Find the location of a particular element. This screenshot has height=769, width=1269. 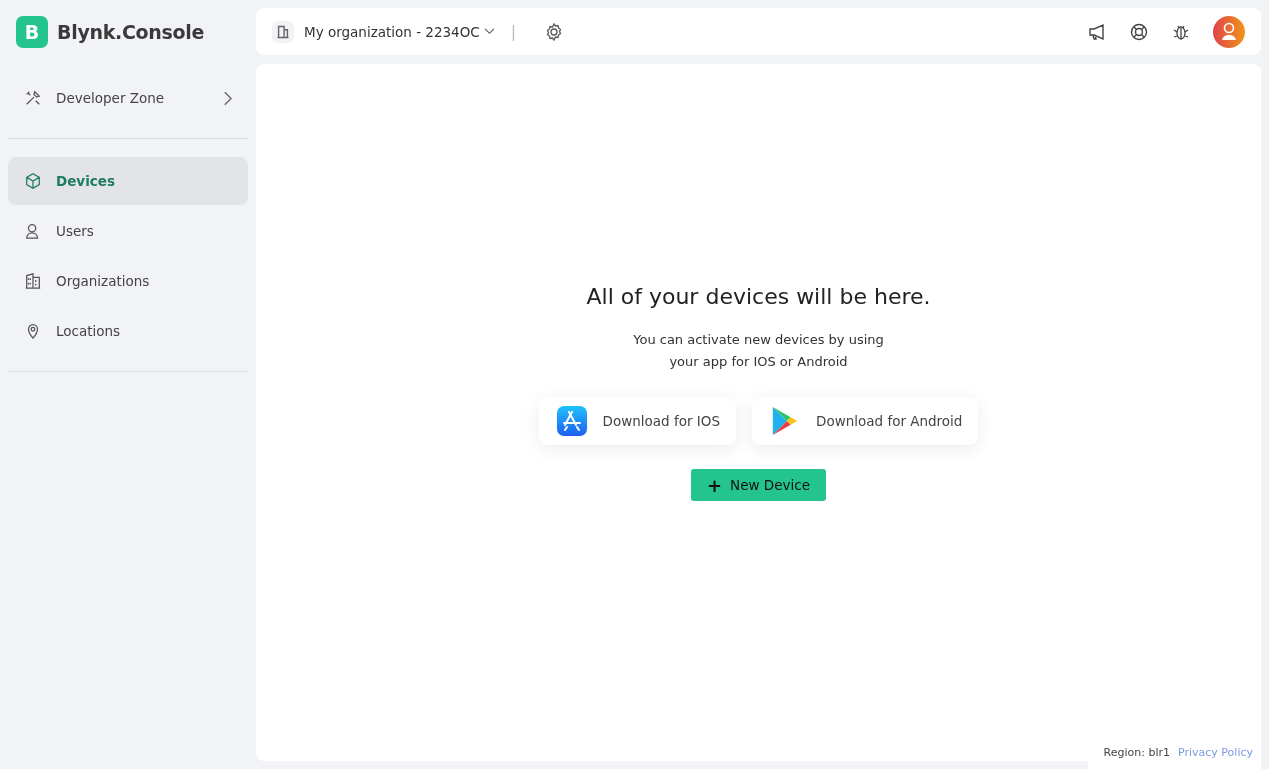

lifebuoy-icon is located at coordinates (1139, 31).